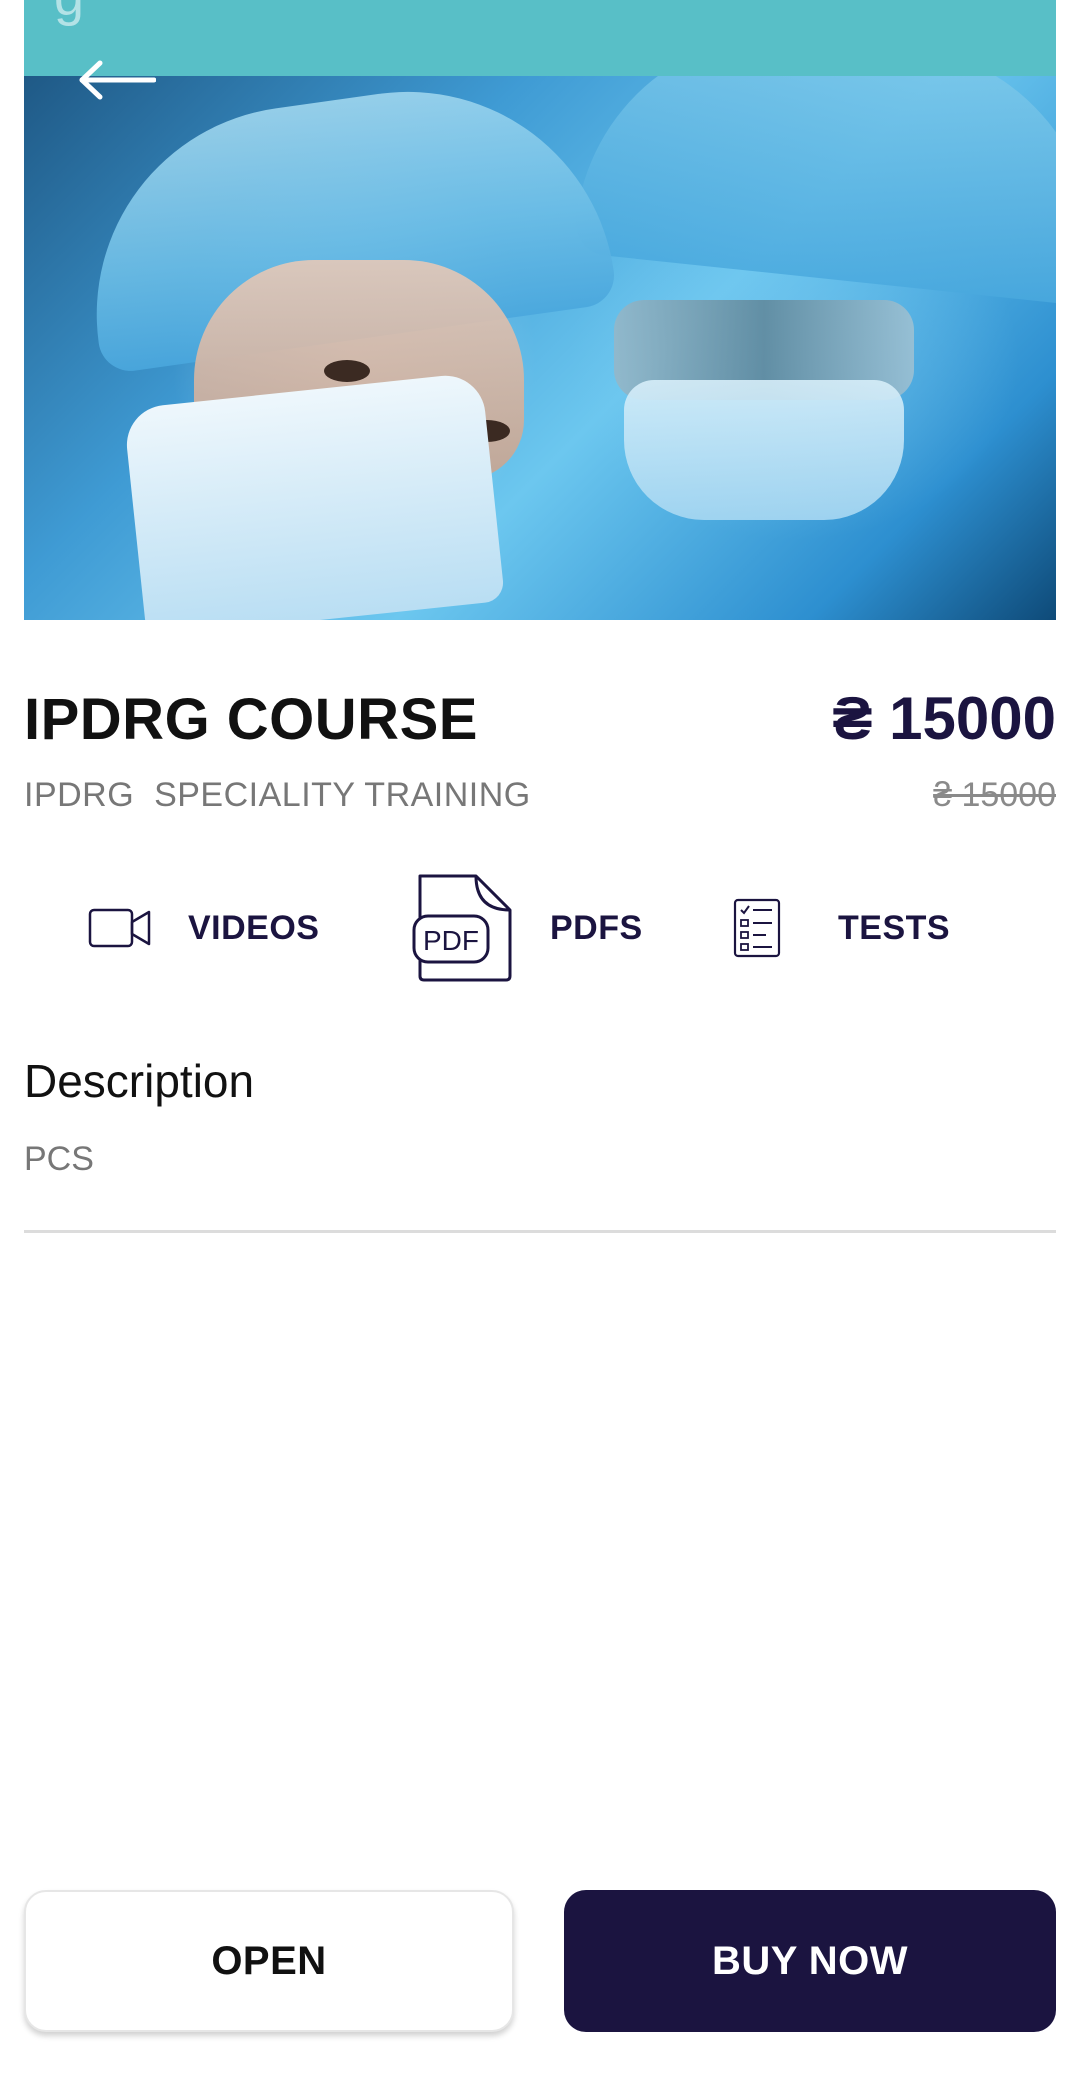 The image size is (1080, 2094). What do you see at coordinates (254, 927) in the screenshot?
I see `feature-videos-label: VIDEOS` at bounding box center [254, 927].